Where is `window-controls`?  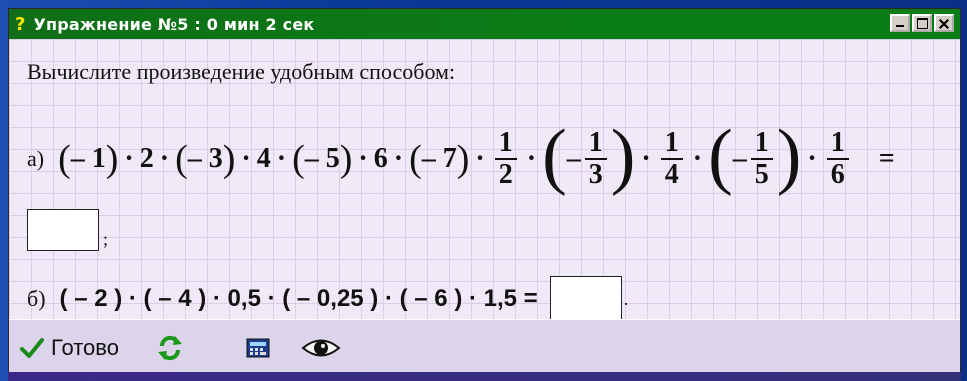
window-controls is located at coordinates (922, 23).